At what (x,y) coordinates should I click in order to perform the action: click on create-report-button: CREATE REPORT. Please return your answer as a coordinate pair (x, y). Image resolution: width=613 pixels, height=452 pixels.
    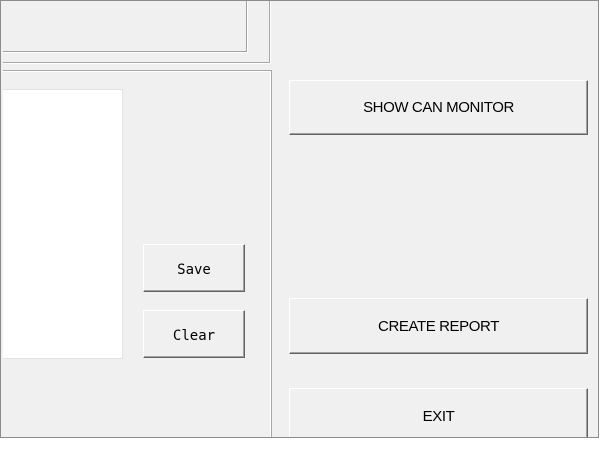
    Looking at the image, I should click on (438, 326).